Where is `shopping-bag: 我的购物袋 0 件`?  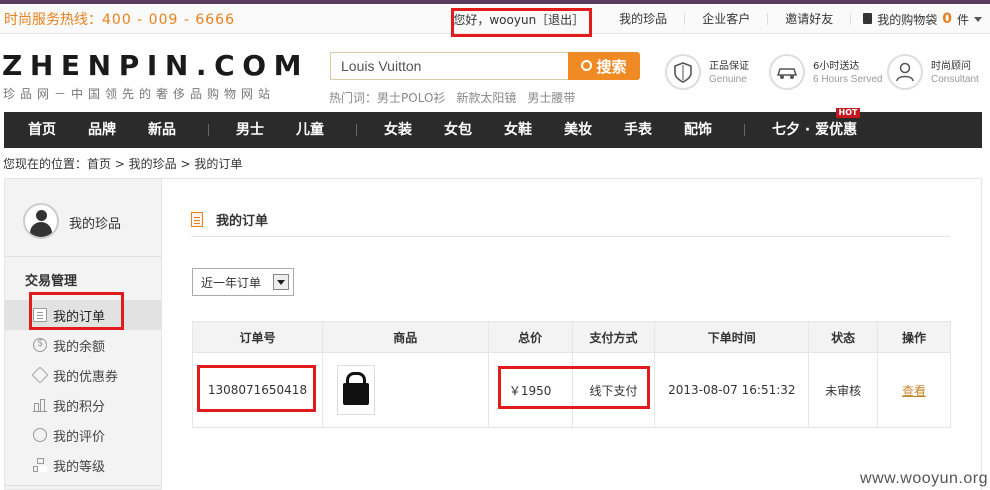
shopping-bag: 我的购物袋 0 件 is located at coordinates (916, 19).